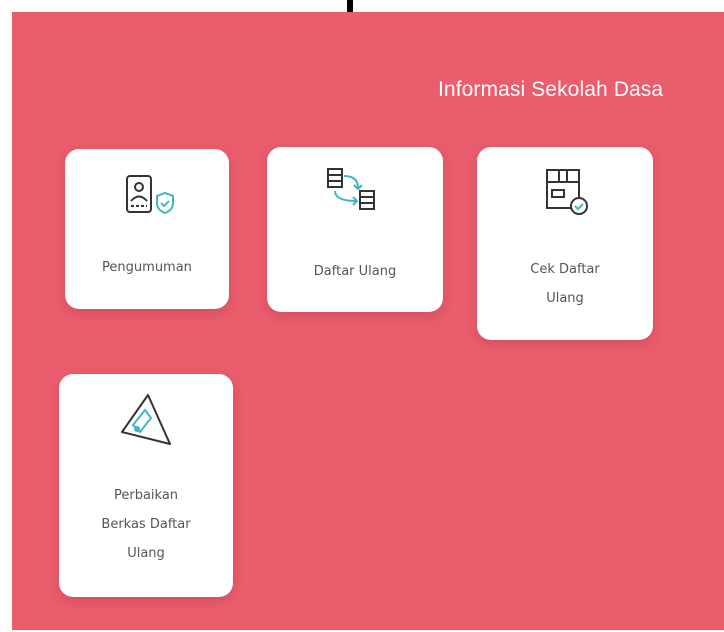  Describe the element at coordinates (146, 485) in the screenshot. I see `perbaikan-berkas-card: Perbaikan Berkas Daftar Ulang` at that location.